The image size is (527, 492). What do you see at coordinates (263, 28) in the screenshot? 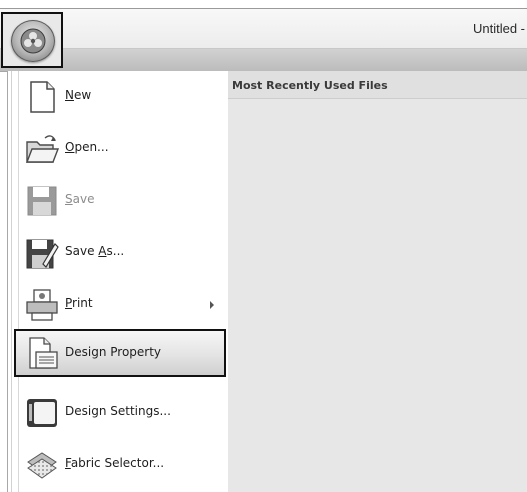
I see `title-bar: Untitled -` at bounding box center [263, 28].